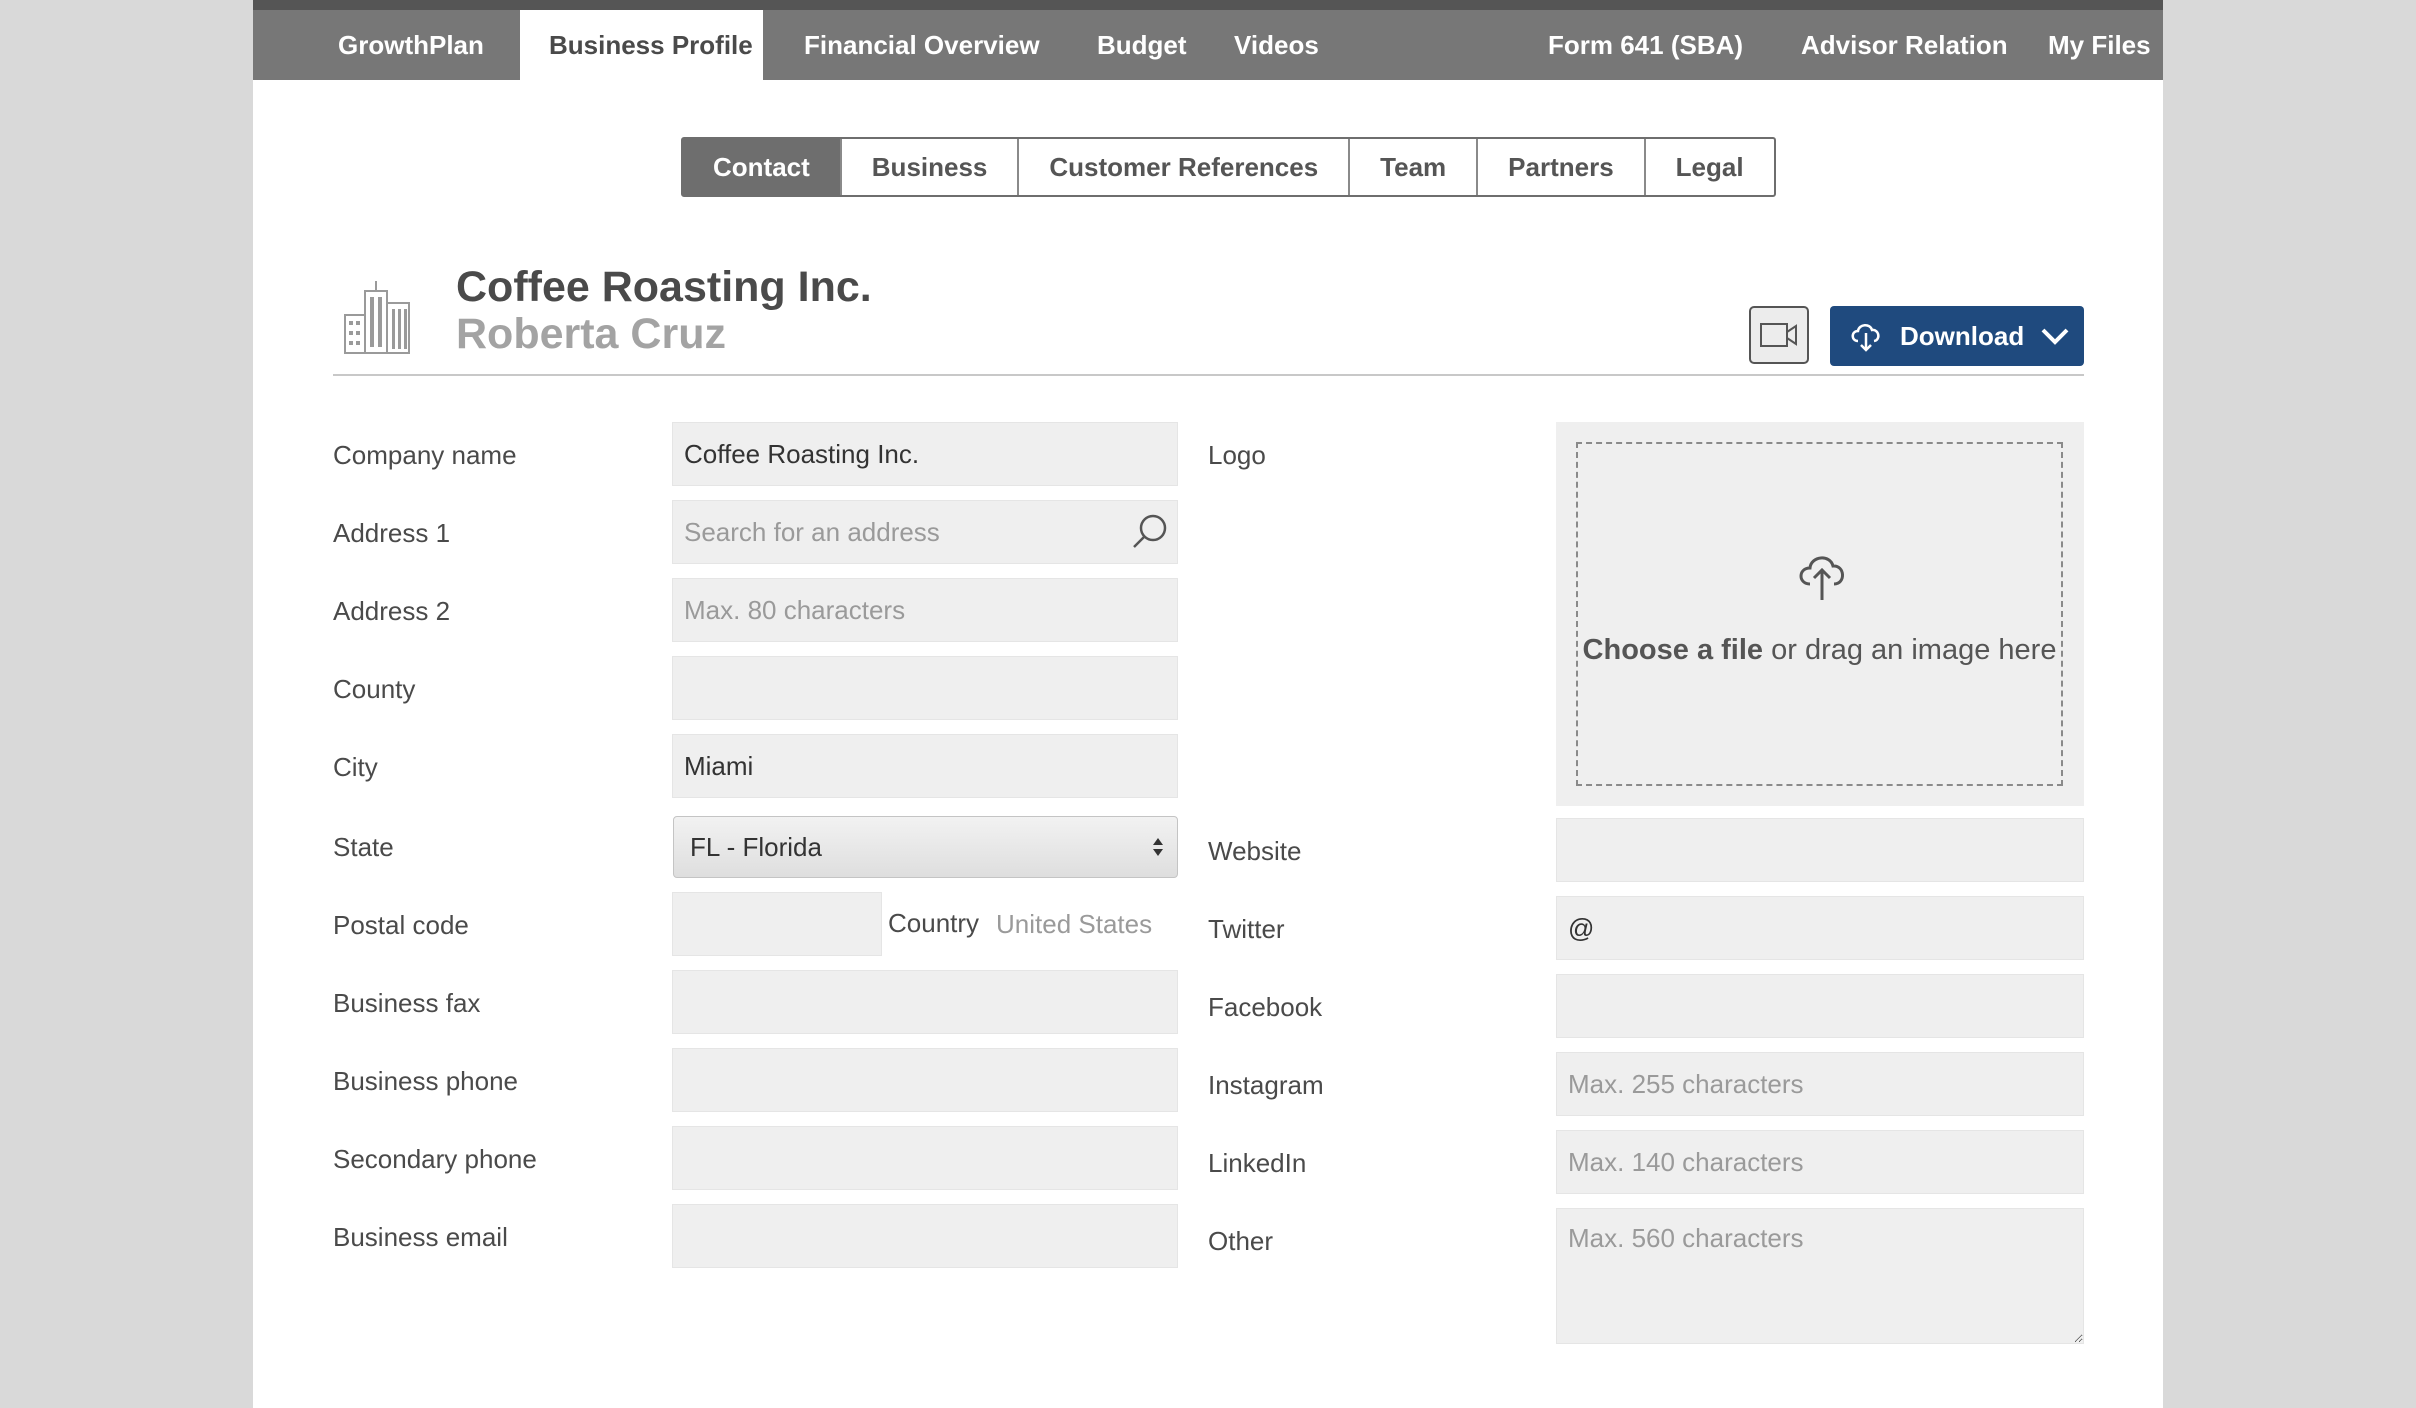 This screenshot has height=1408, width=2416. What do you see at coordinates (925, 1236) in the screenshot?
I see `business-email-input` at bounding box center [925, 1236].